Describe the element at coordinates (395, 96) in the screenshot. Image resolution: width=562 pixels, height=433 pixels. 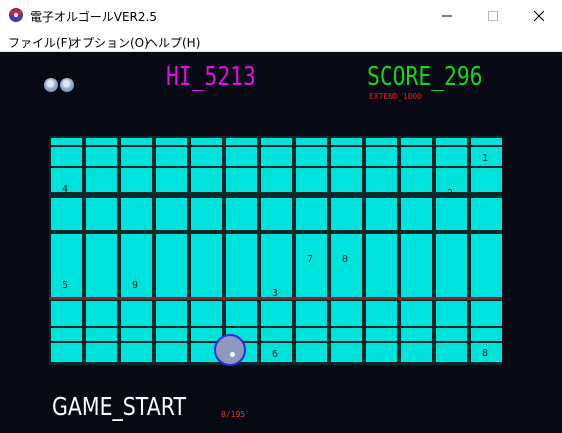
I see `extend-label: EXTEND_1000` at that location.